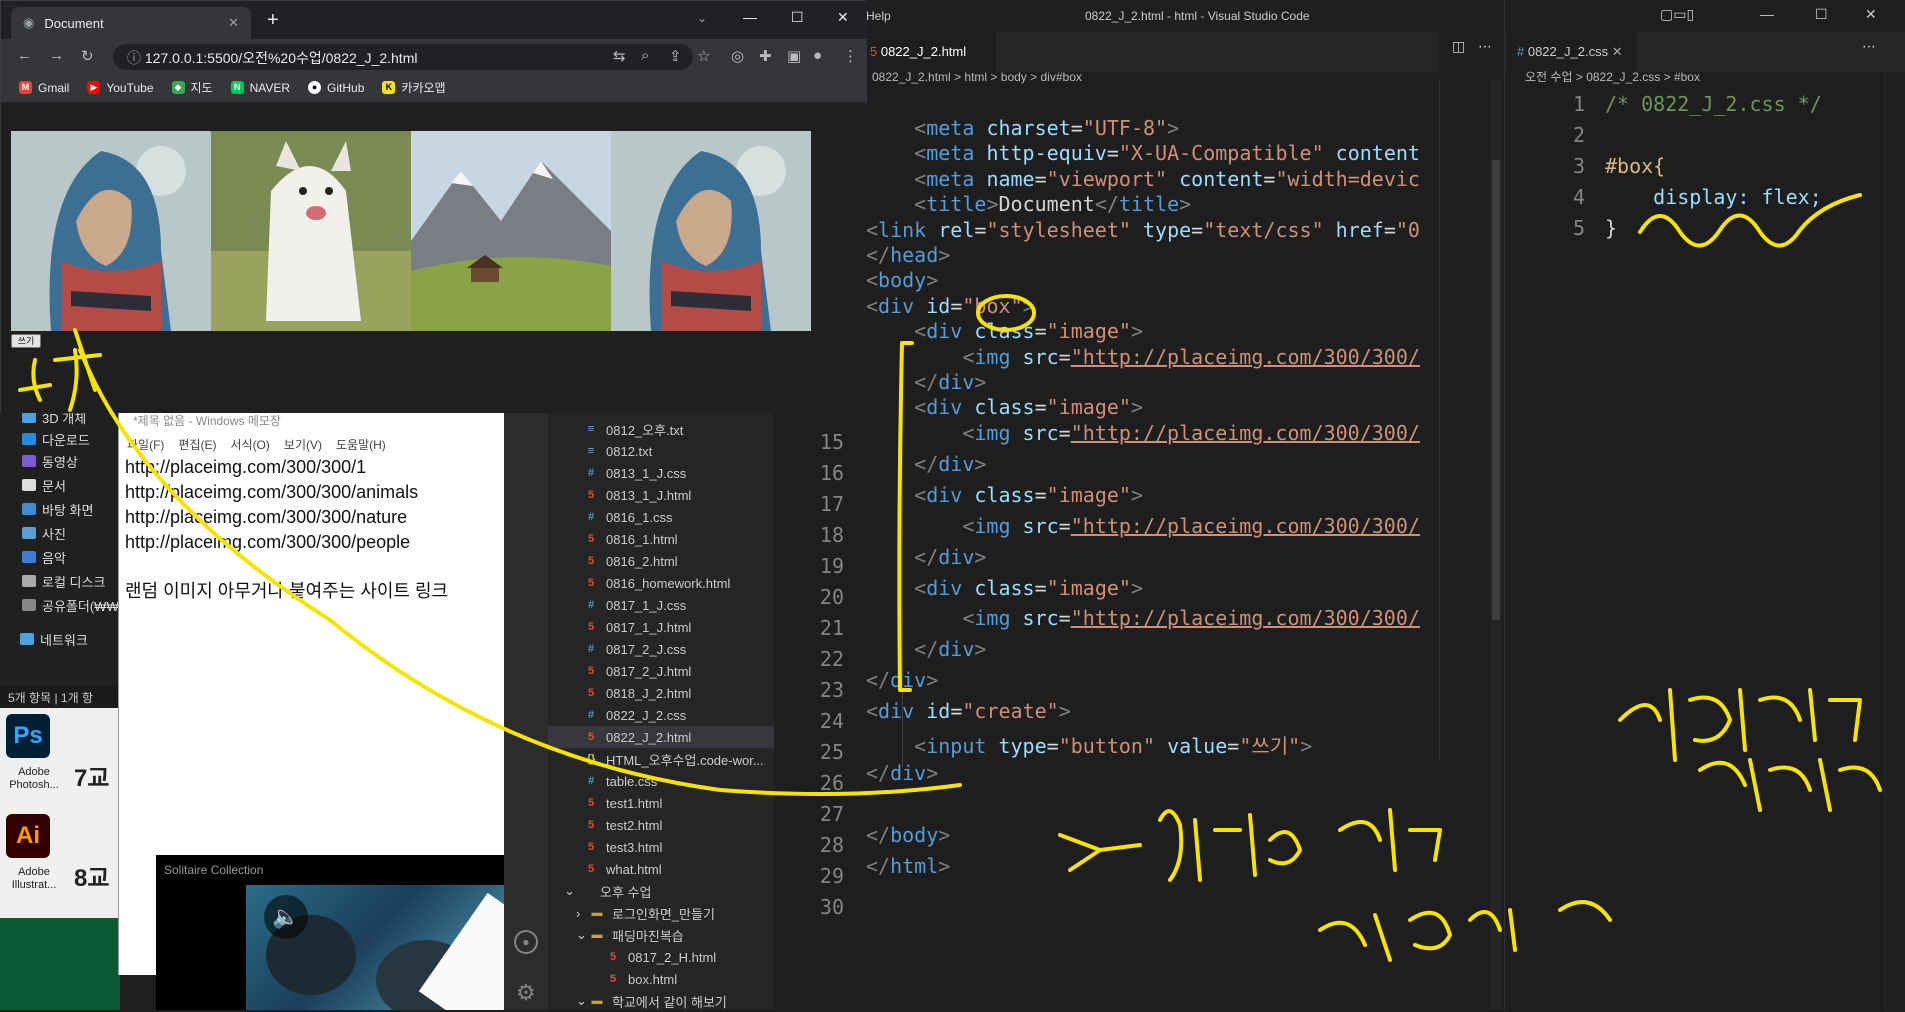 This screenshot has width=1905, height=1012. What do you see at coordinates (1611, 228) in the screenshot?
I see `css-brace: }` at bounding box center [1611, 228].